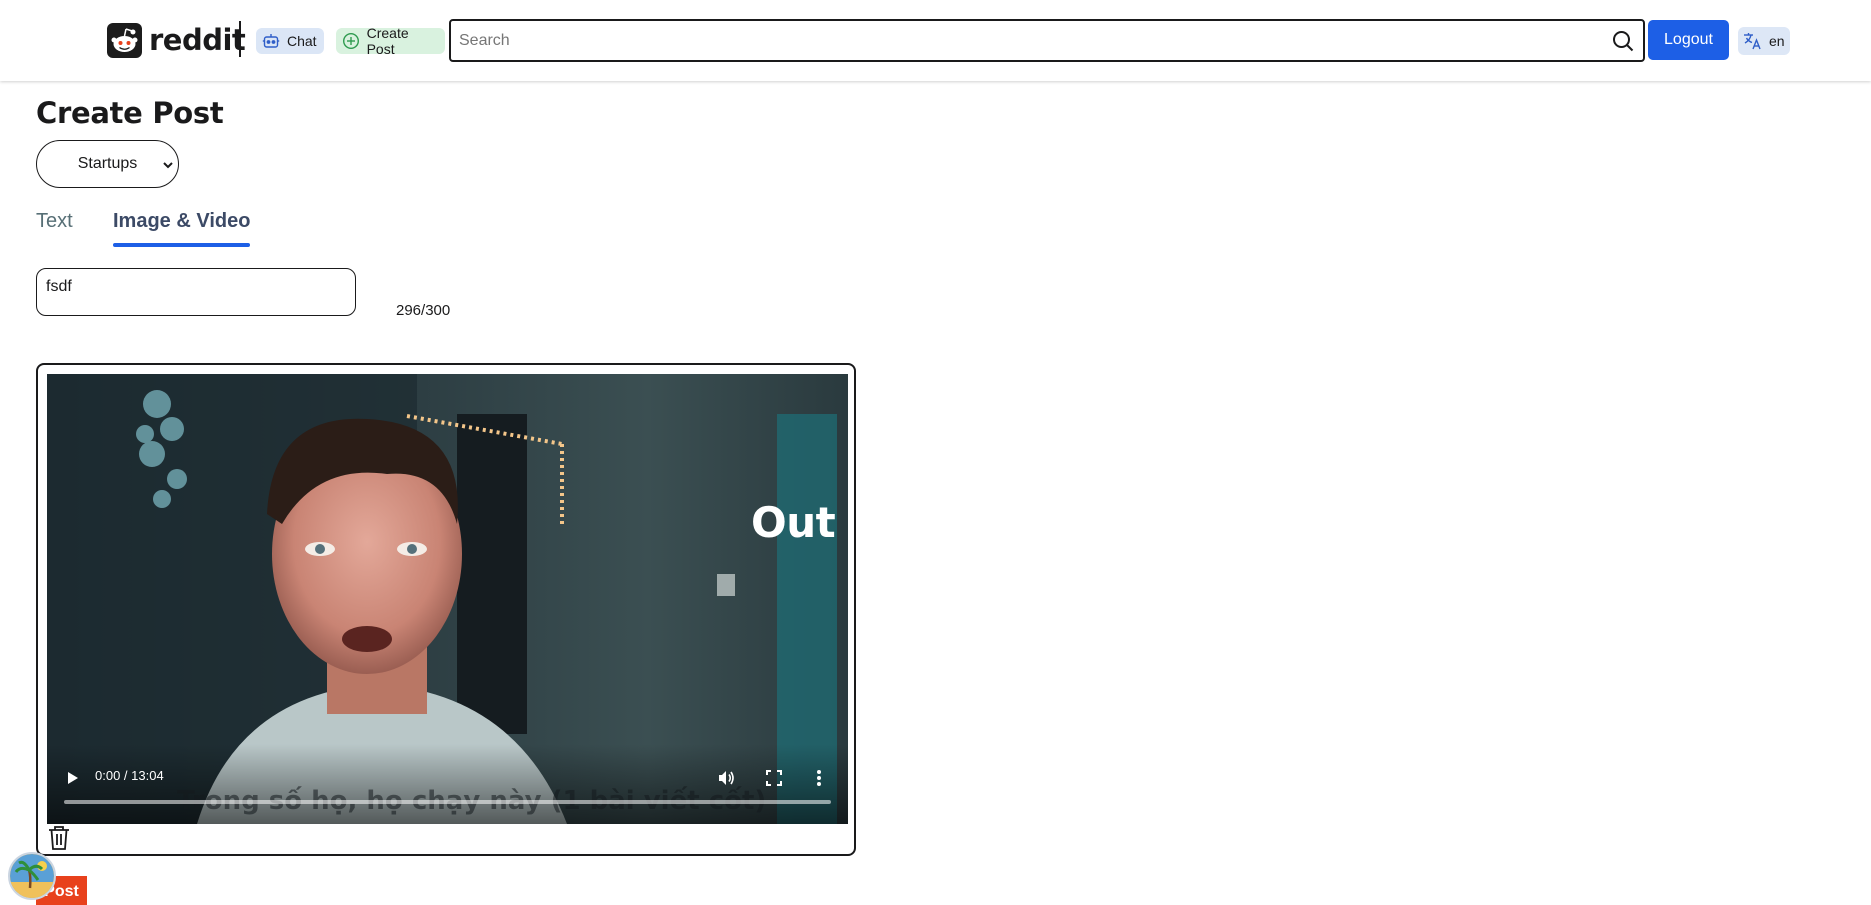 This screenshot has width=1871, height=905. I want to click on top-nav: reddit Chat Create Post Search Logout en, so click(935, 40).